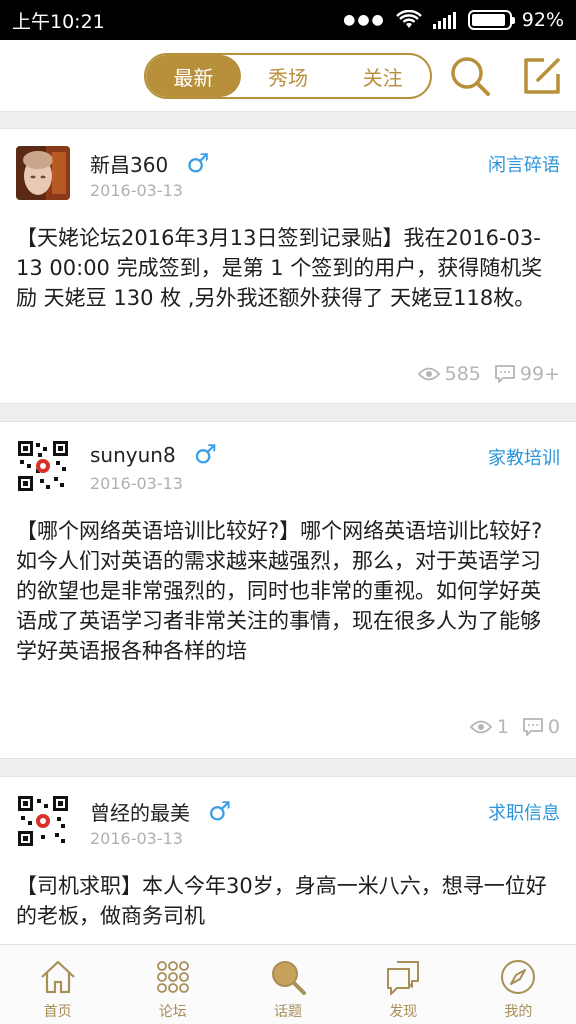 The height and width of the screenshot is (1024, 576). What do you see at coordinates (444, 20) in the screenshot?
I see `signal-icon` at bounding box center [444, 20].